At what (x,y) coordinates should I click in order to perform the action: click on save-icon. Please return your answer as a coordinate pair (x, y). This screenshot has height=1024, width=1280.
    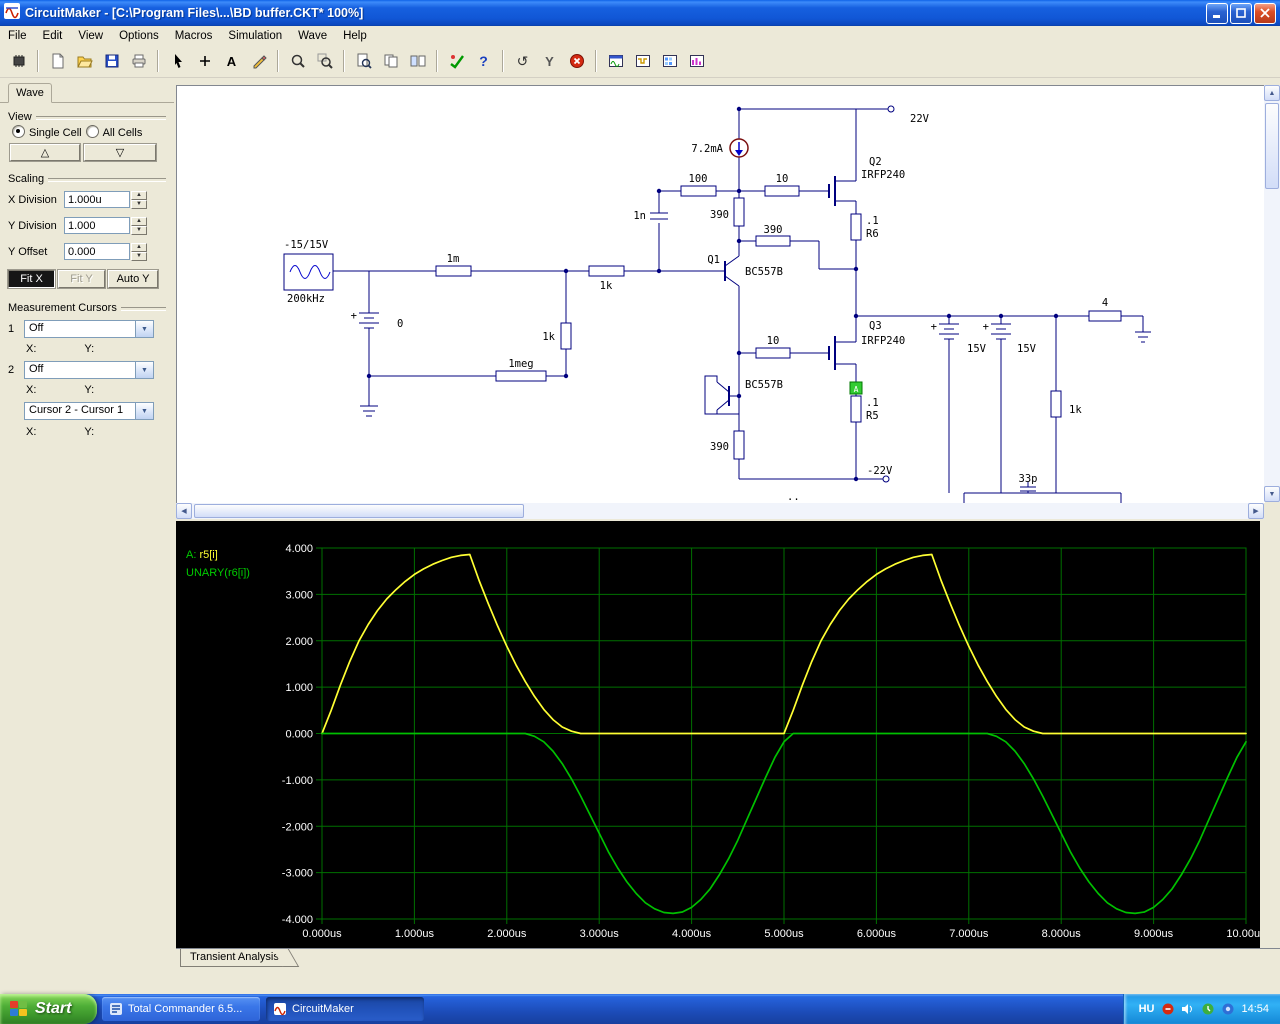
    Looking at the image, I should click on (111, 61).